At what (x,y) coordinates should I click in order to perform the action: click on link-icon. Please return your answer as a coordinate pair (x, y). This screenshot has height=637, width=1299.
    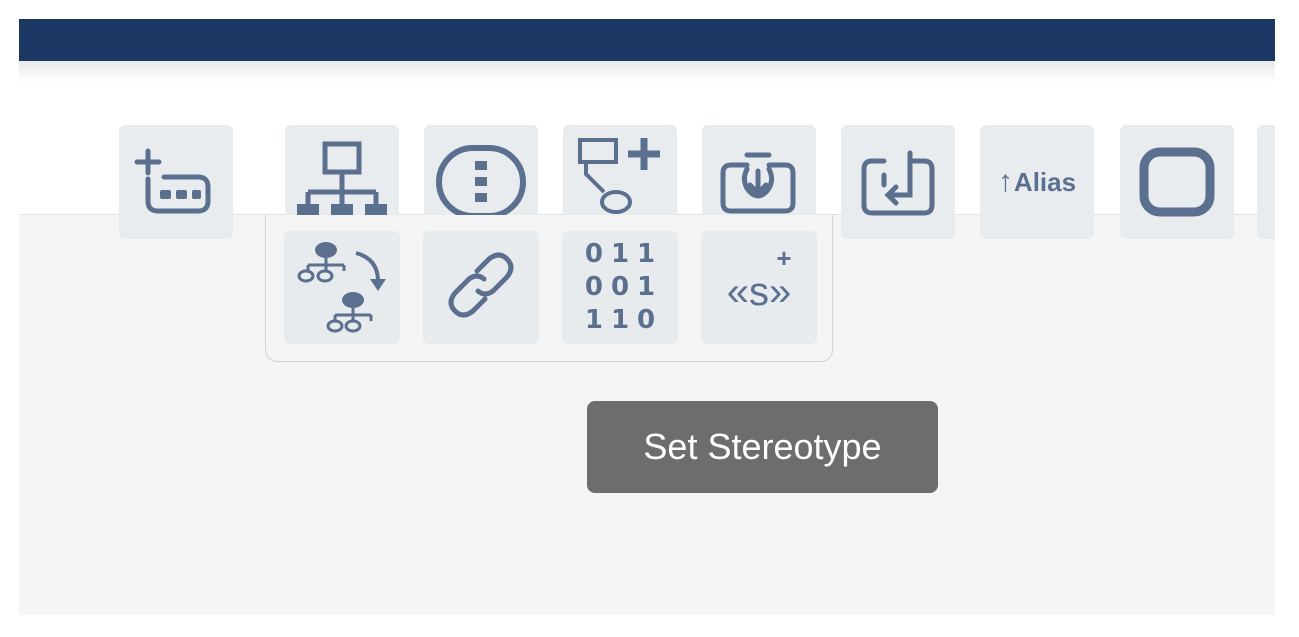
    Looking at the image, I should click on (481, 287).